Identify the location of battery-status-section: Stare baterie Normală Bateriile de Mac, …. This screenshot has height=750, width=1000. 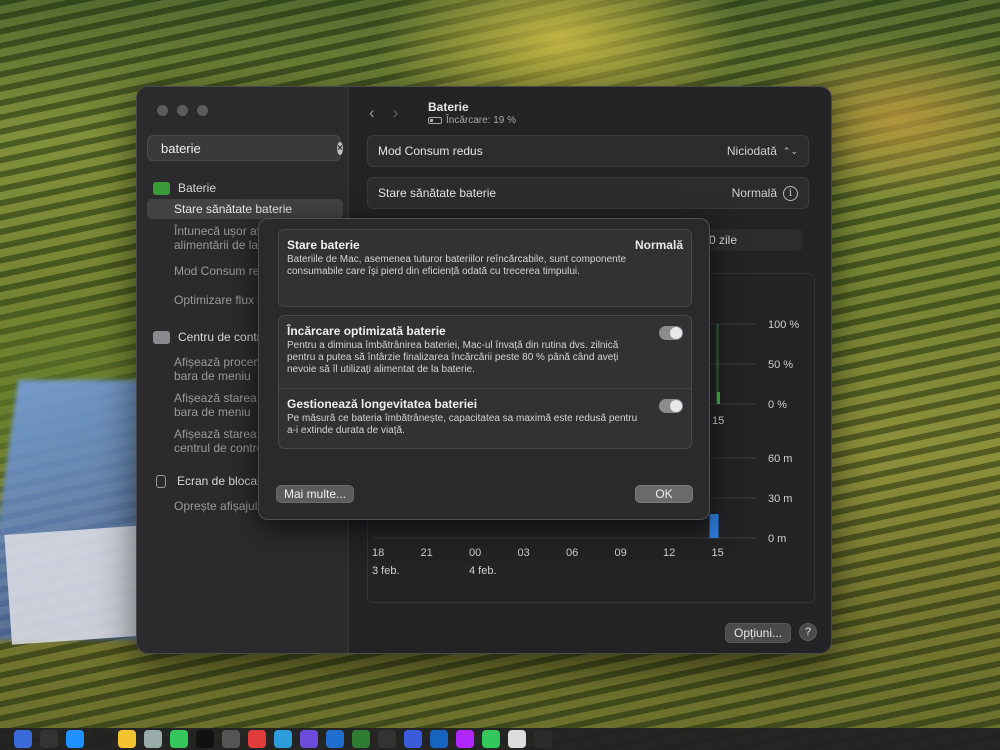
(485, 258).